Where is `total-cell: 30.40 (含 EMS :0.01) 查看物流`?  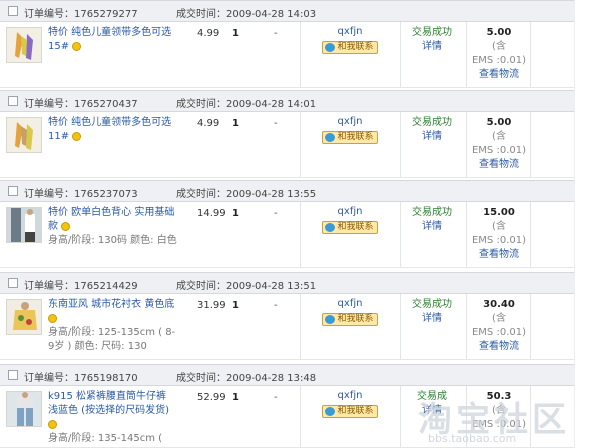
total-cell: 30.40 (含 EMS :0.01) 查看物流 is located at coordinates (499, 326).